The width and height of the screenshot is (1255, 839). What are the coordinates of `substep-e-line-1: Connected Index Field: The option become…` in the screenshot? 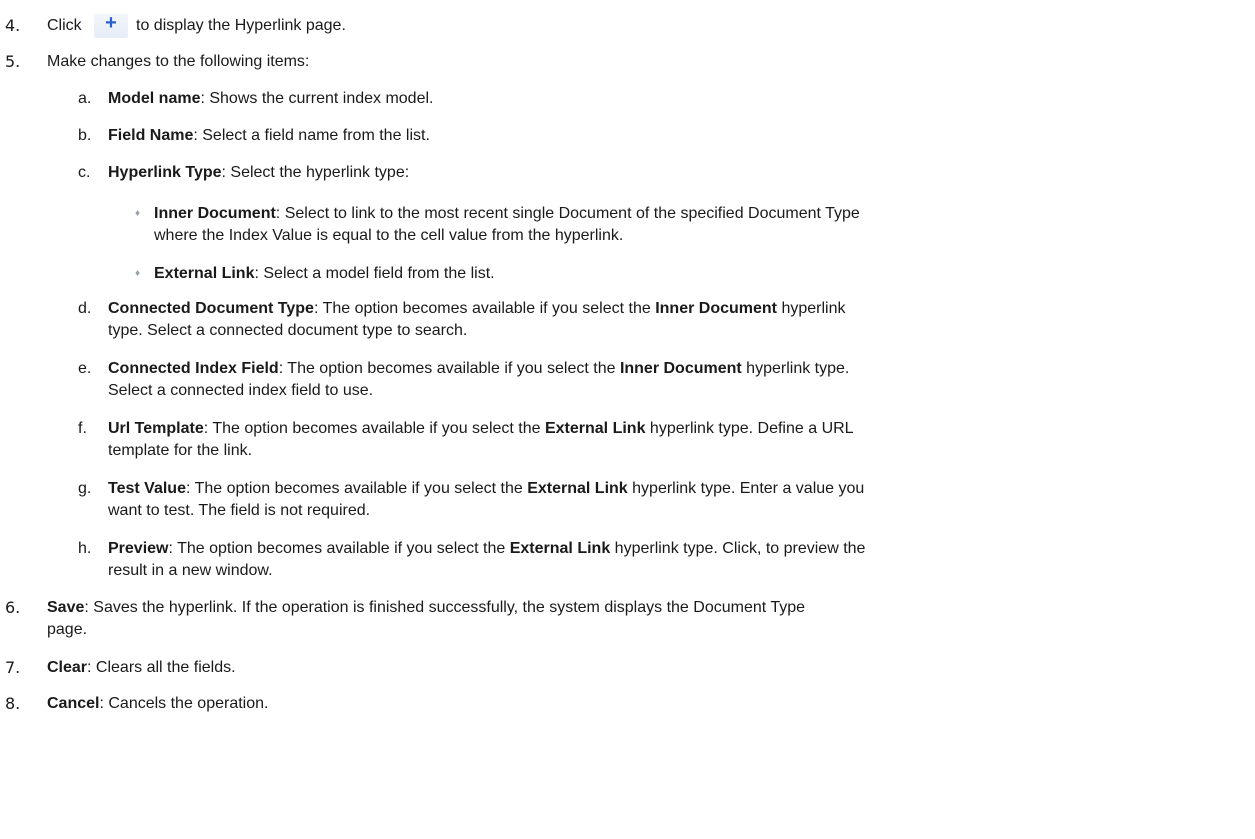 It's located at (478, 368).